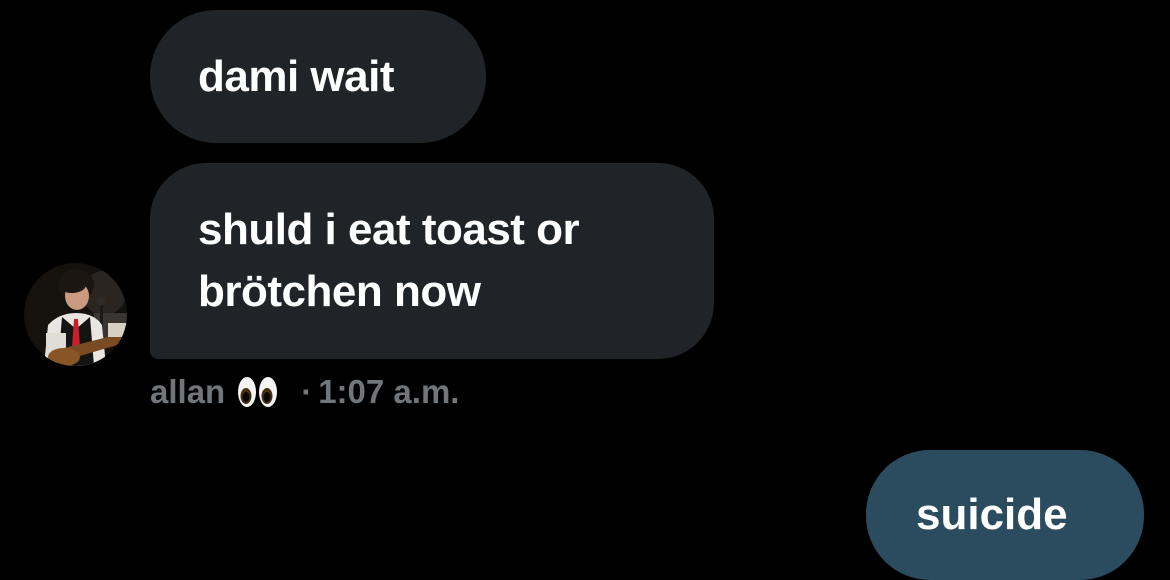 Image resolution: width=1170 pixels, height=580 pixels. Describe the element at coordinates (389, 391) in the screenshot. I see `message-timestamp: 1:07 a.m.` at that location.